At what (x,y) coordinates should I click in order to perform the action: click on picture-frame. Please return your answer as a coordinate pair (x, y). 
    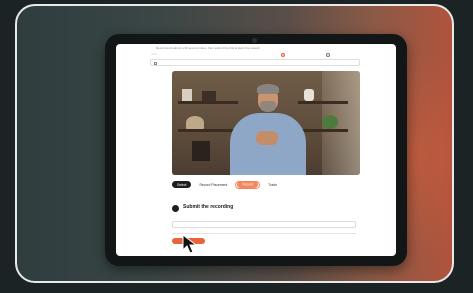
    Looking at the image, I should click on (187, 95).